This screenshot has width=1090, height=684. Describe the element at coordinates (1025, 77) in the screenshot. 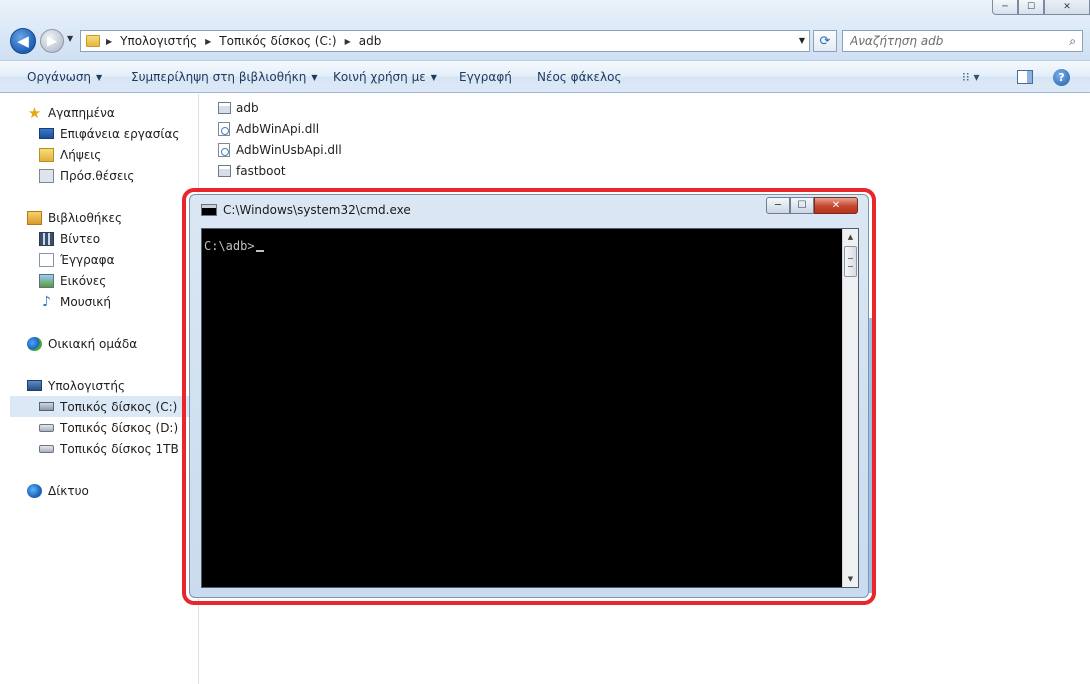

I see `preview-pane-icon` at that location.